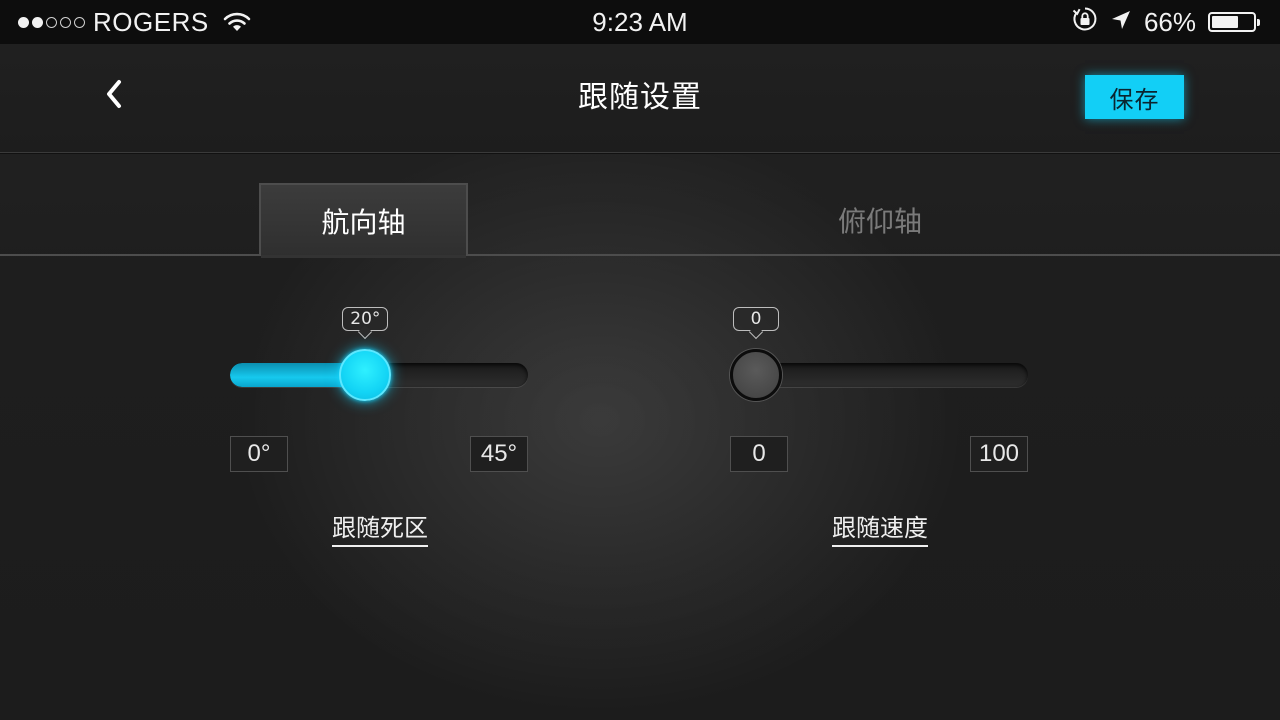 The image size is (1280, 720). What do you see at coordinates (999, 454) in the screenshot?
I see `follow-speed-max-label: 100` at bounding box center [999, 454].